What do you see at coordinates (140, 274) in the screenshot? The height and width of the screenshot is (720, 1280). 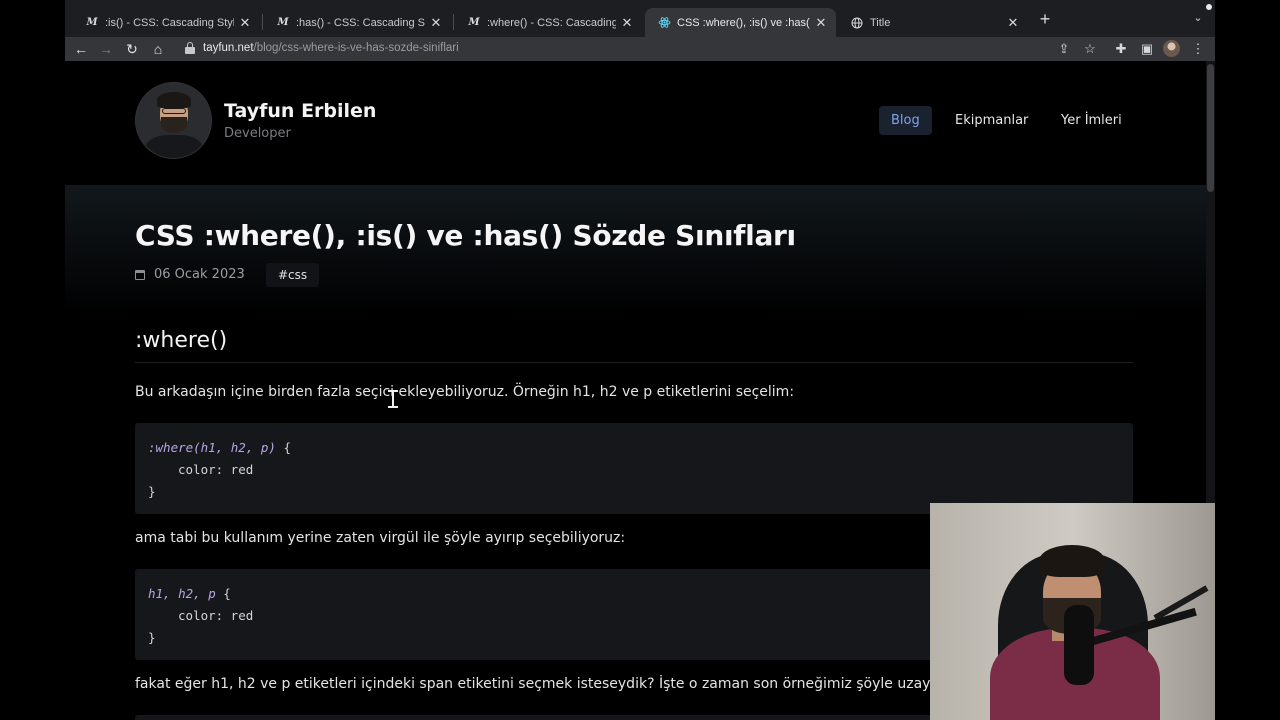 I see `calendar-icon` at bounding box center [140, 274].